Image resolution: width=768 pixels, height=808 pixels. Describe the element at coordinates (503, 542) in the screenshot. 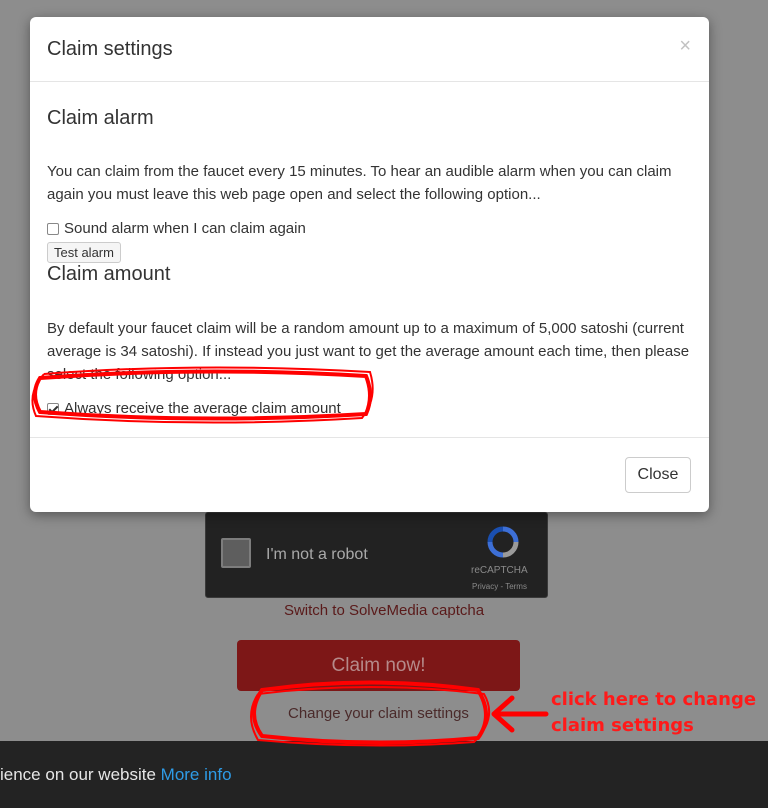

I see `recaptcha-logo-icon` at that location.